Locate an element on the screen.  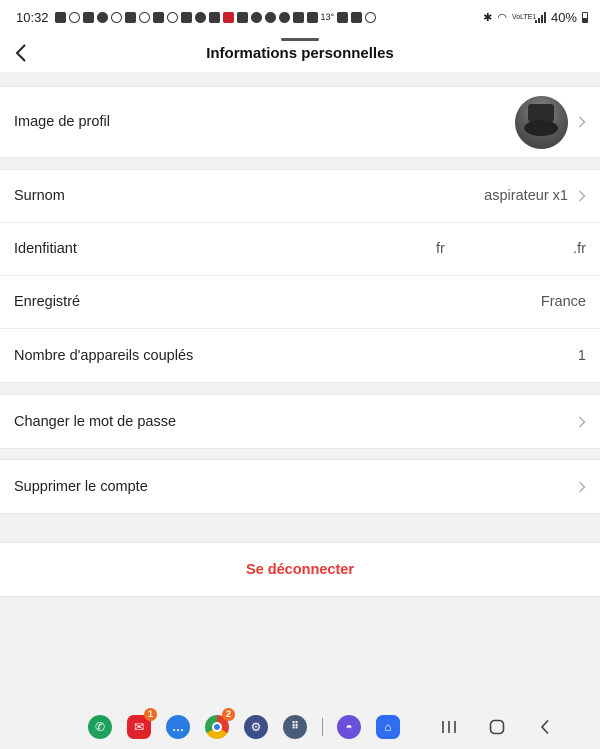
back-button is located at coordinates (21, 53).